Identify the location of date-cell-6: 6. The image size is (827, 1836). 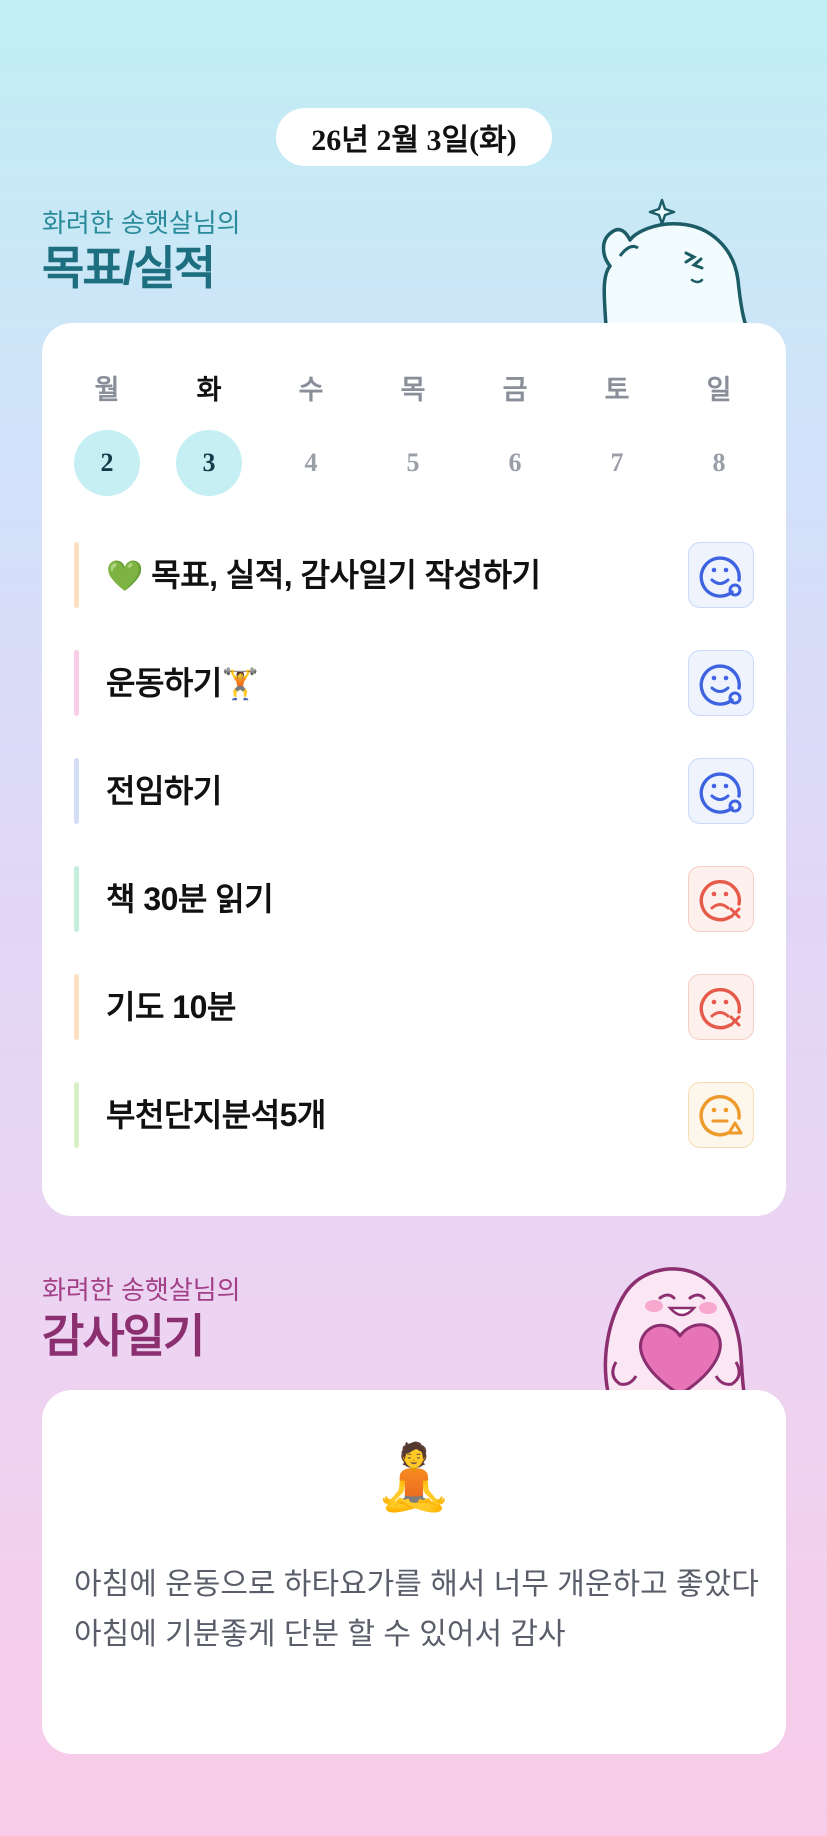
(515, 463).